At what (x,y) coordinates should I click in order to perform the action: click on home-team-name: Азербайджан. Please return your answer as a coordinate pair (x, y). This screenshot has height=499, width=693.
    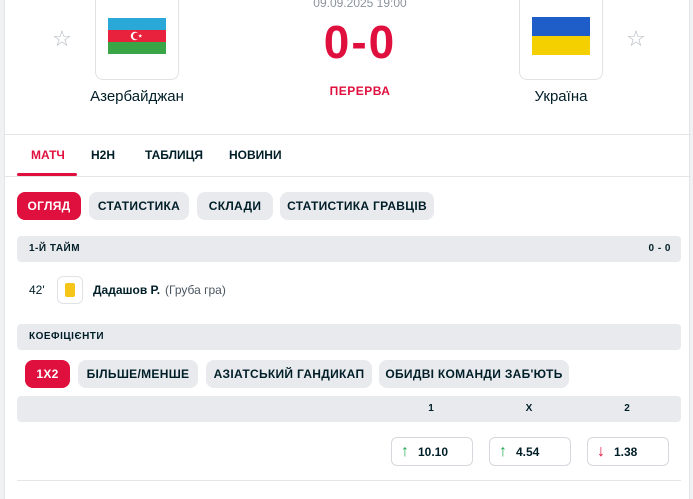
    Looking at the image, I should click on (137, 96).